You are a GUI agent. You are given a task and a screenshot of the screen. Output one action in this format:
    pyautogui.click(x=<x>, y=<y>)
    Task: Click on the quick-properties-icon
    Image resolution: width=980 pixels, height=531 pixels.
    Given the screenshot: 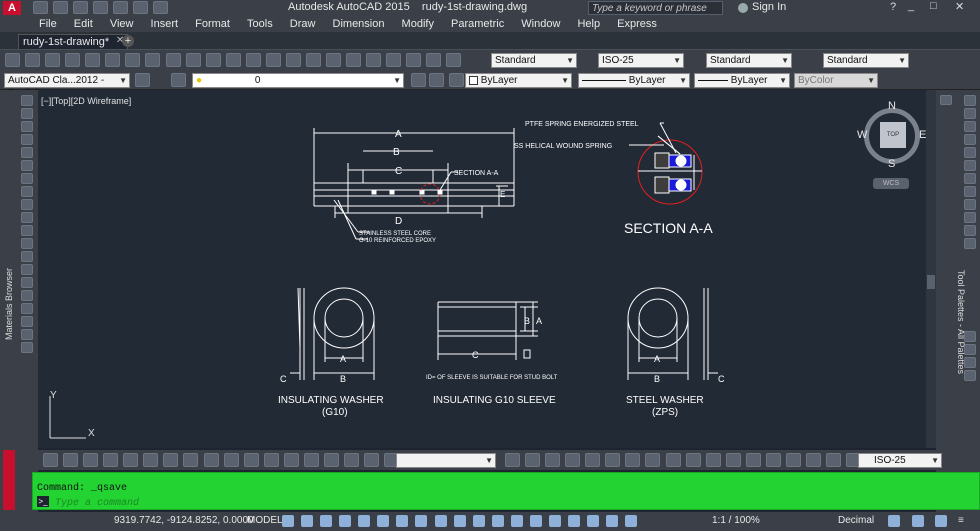 What is the action you would take?
    pyautogui.click(x=894, y=521)
    